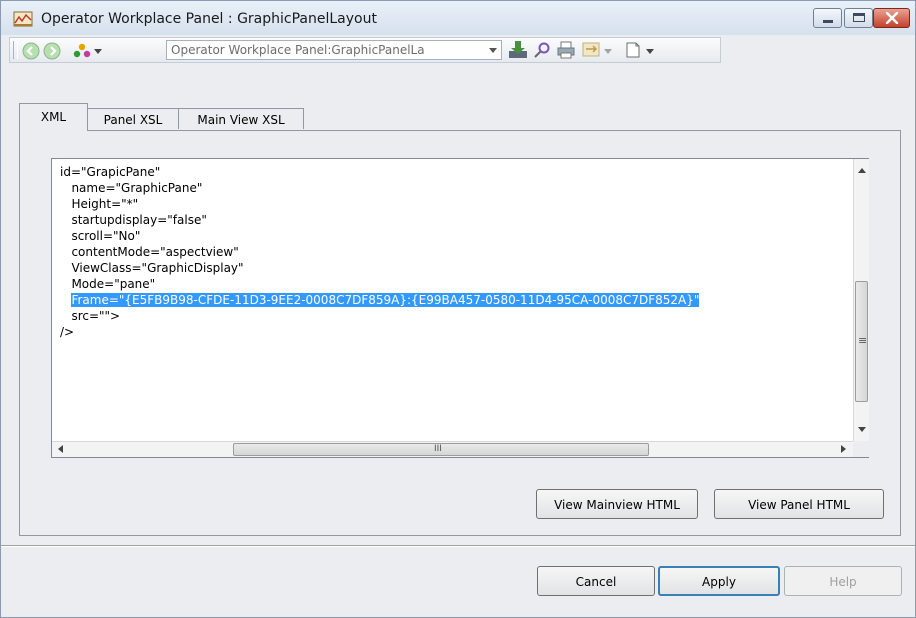 This screenshot has height=618, width=916. Describe the element at coordinates (90, 316) in the screenshot. I see `code-line: src="">` at that location.